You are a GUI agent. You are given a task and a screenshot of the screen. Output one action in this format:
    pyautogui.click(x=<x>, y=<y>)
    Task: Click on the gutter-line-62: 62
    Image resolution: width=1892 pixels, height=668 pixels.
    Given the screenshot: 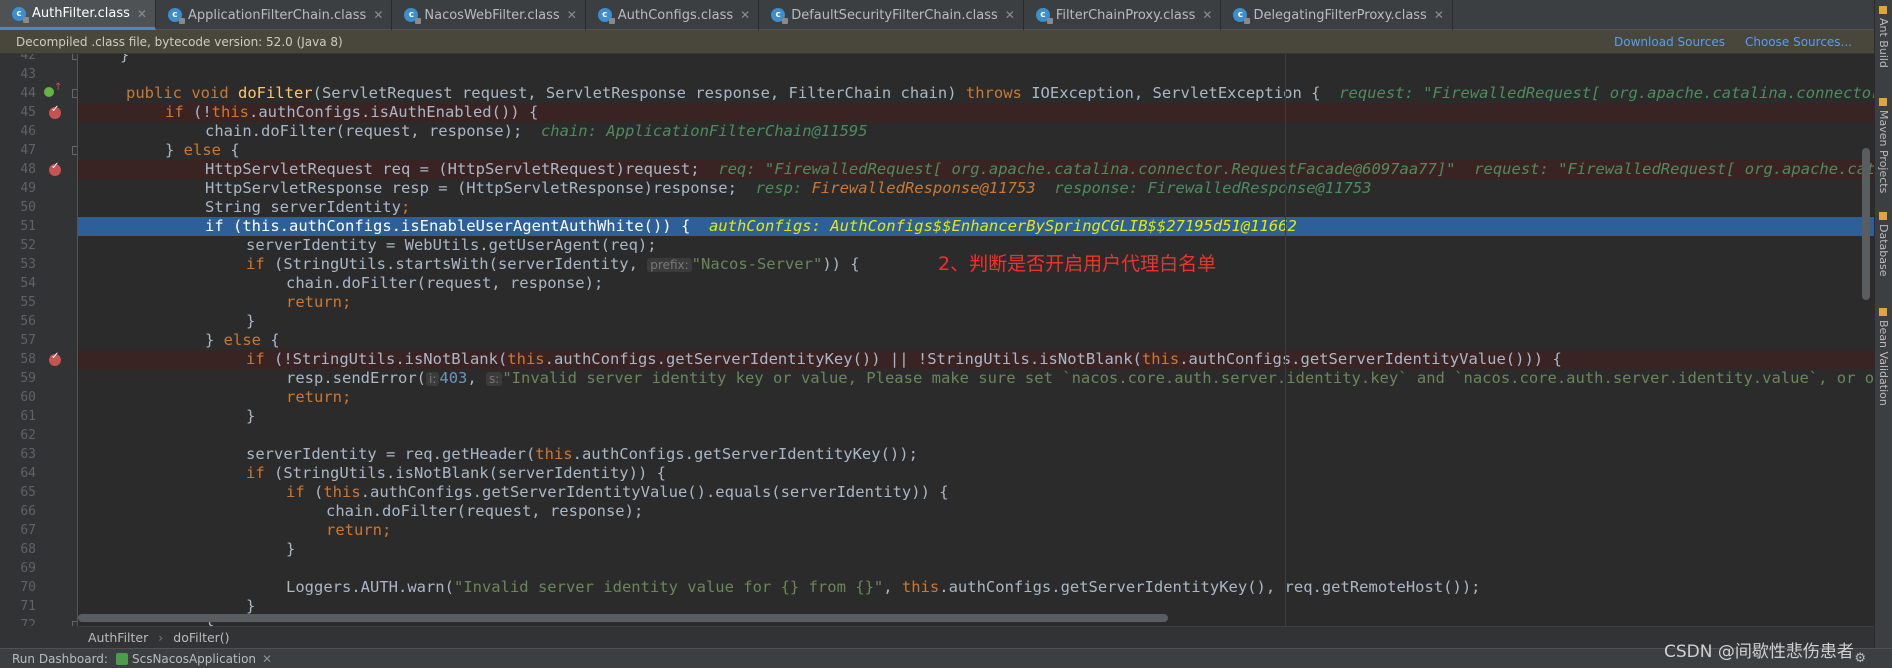 What is the action you would take?
    pyautogui.click(x=38, y=435)
    